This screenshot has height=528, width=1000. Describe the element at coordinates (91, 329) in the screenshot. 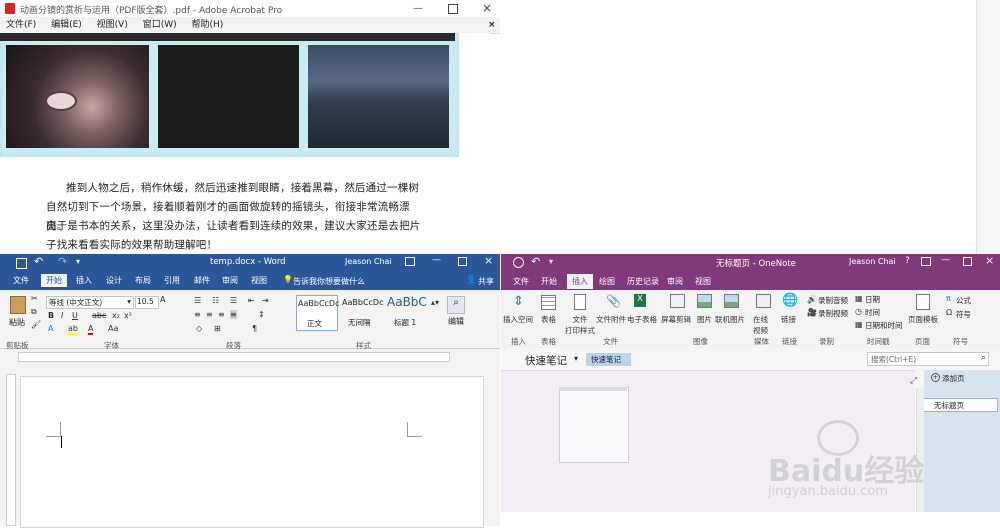

I see `font-color-icon: A` at that location.